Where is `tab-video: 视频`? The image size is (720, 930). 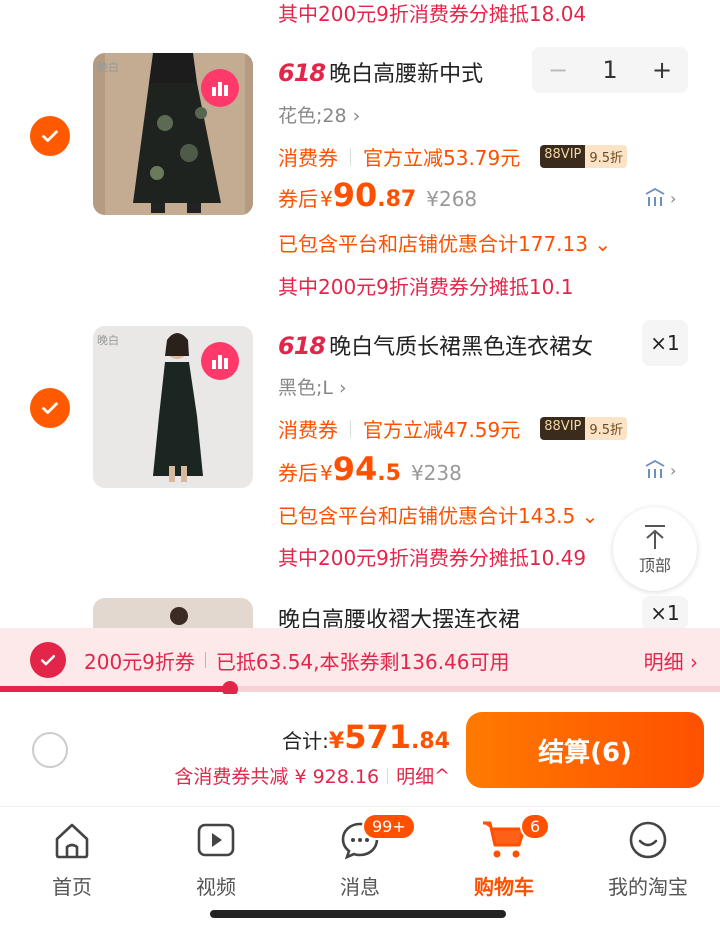
tab-video: 视频 is located at coordinates (216, 858).